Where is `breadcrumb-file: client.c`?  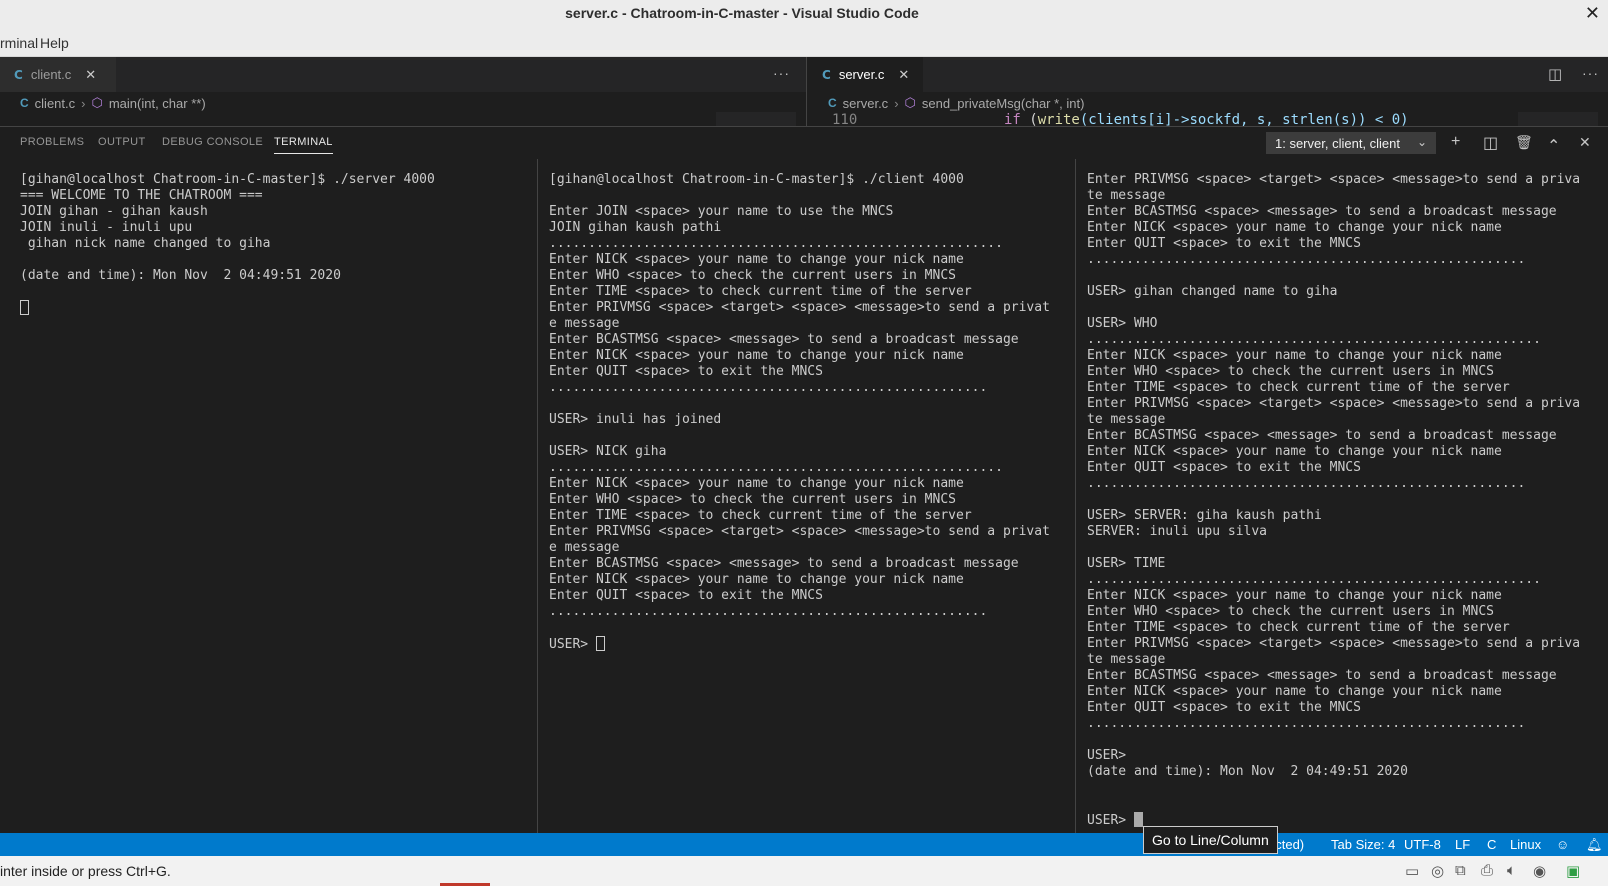 breadcrumb-file: client.c is located at coordinates (55, 103).